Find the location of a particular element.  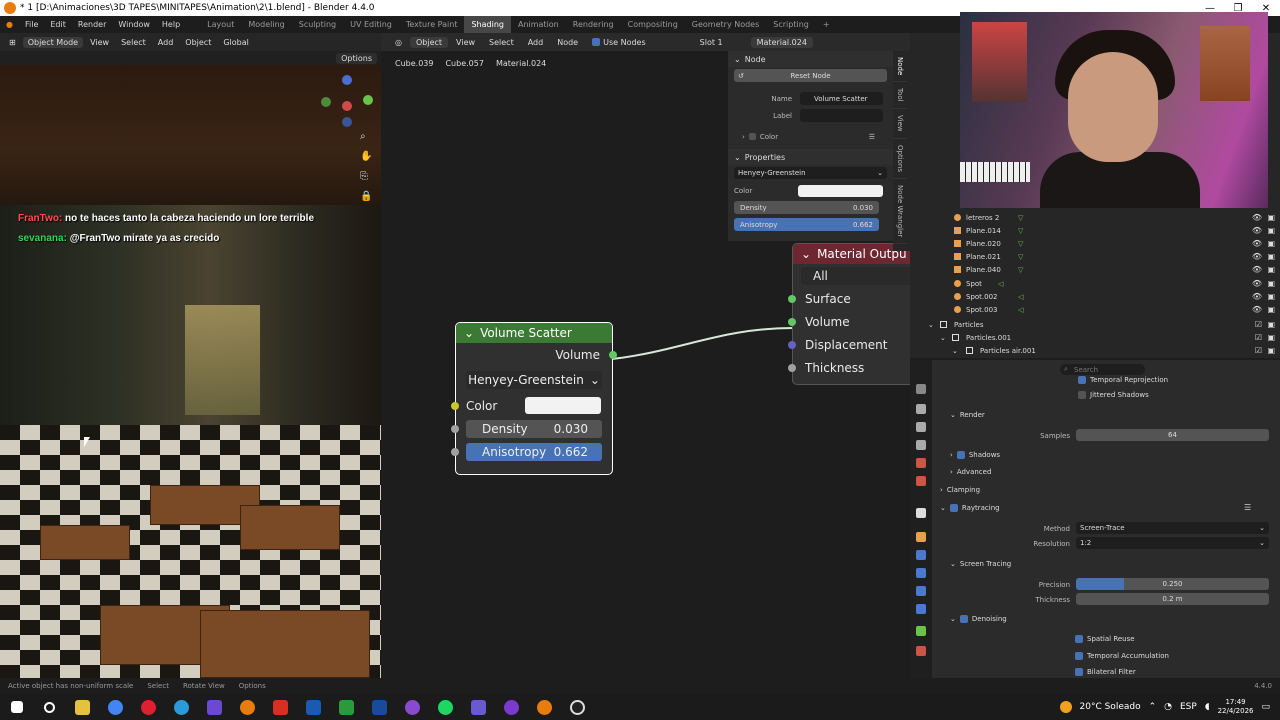

reset-node-button: ↺ Reset Node is located at coordinates (810, 75).